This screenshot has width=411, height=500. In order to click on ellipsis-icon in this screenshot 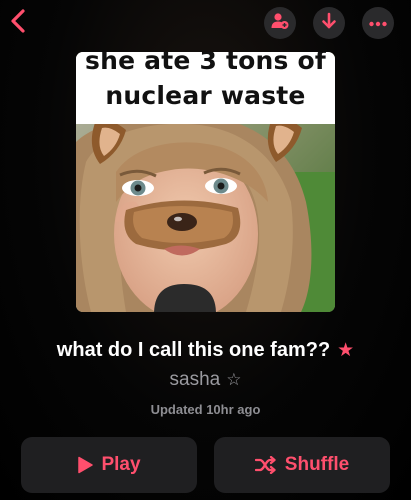, I will do `click(378, 23)`.